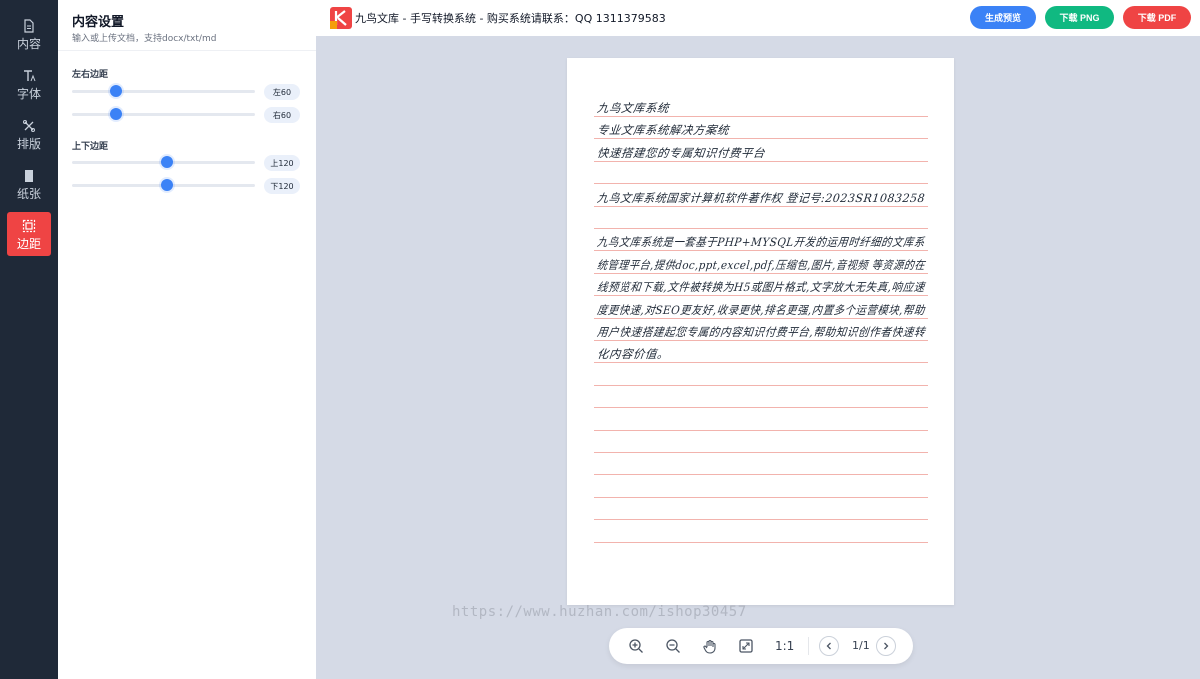 This screenshot has width=1200, height=679. What do you see at coordinates (282, 92) in the screenshot?
I see `left-margin-value: 左60` at bounding box center [282, 92].